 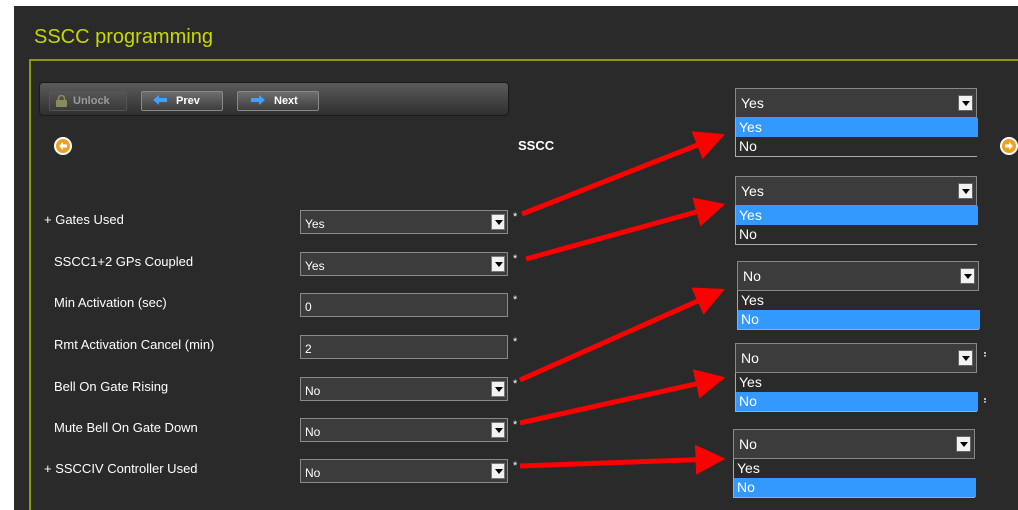 What do you see at coordinates (91, 101) in the screenshot?
I see `unlock-label: Unlock` at bounding box center [91, 101].